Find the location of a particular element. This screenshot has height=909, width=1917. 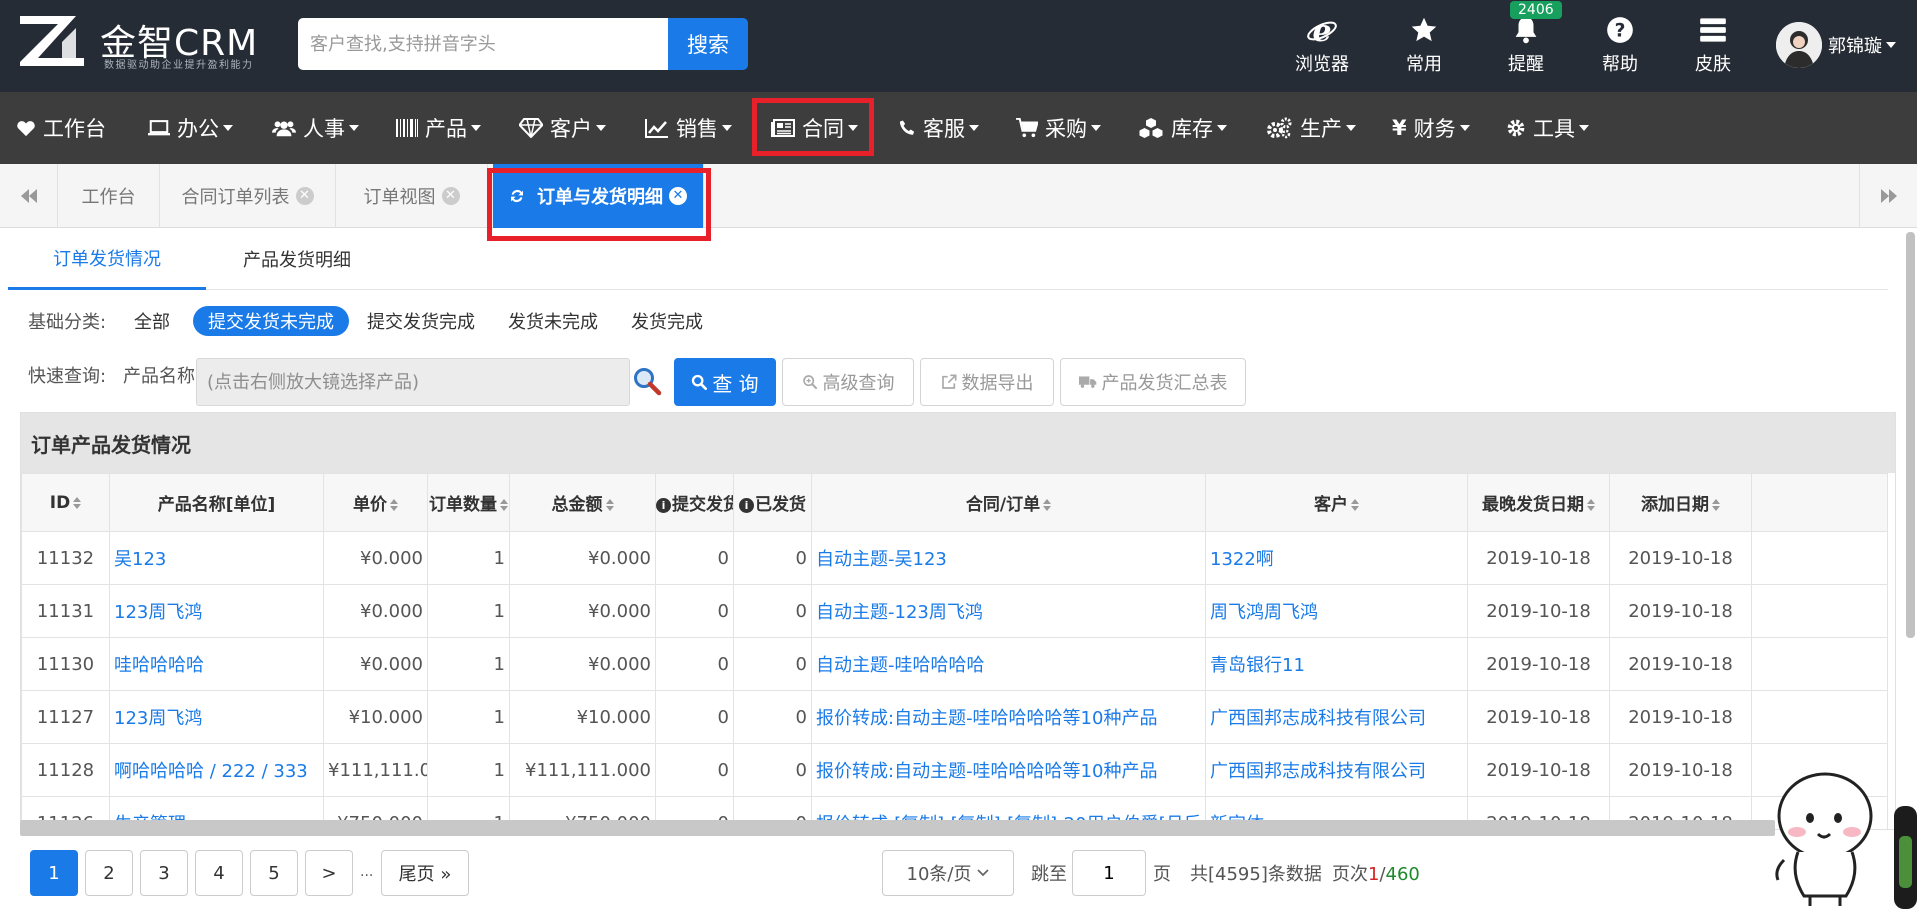

page-4-button: 4 is located at coordinates (219, 873).